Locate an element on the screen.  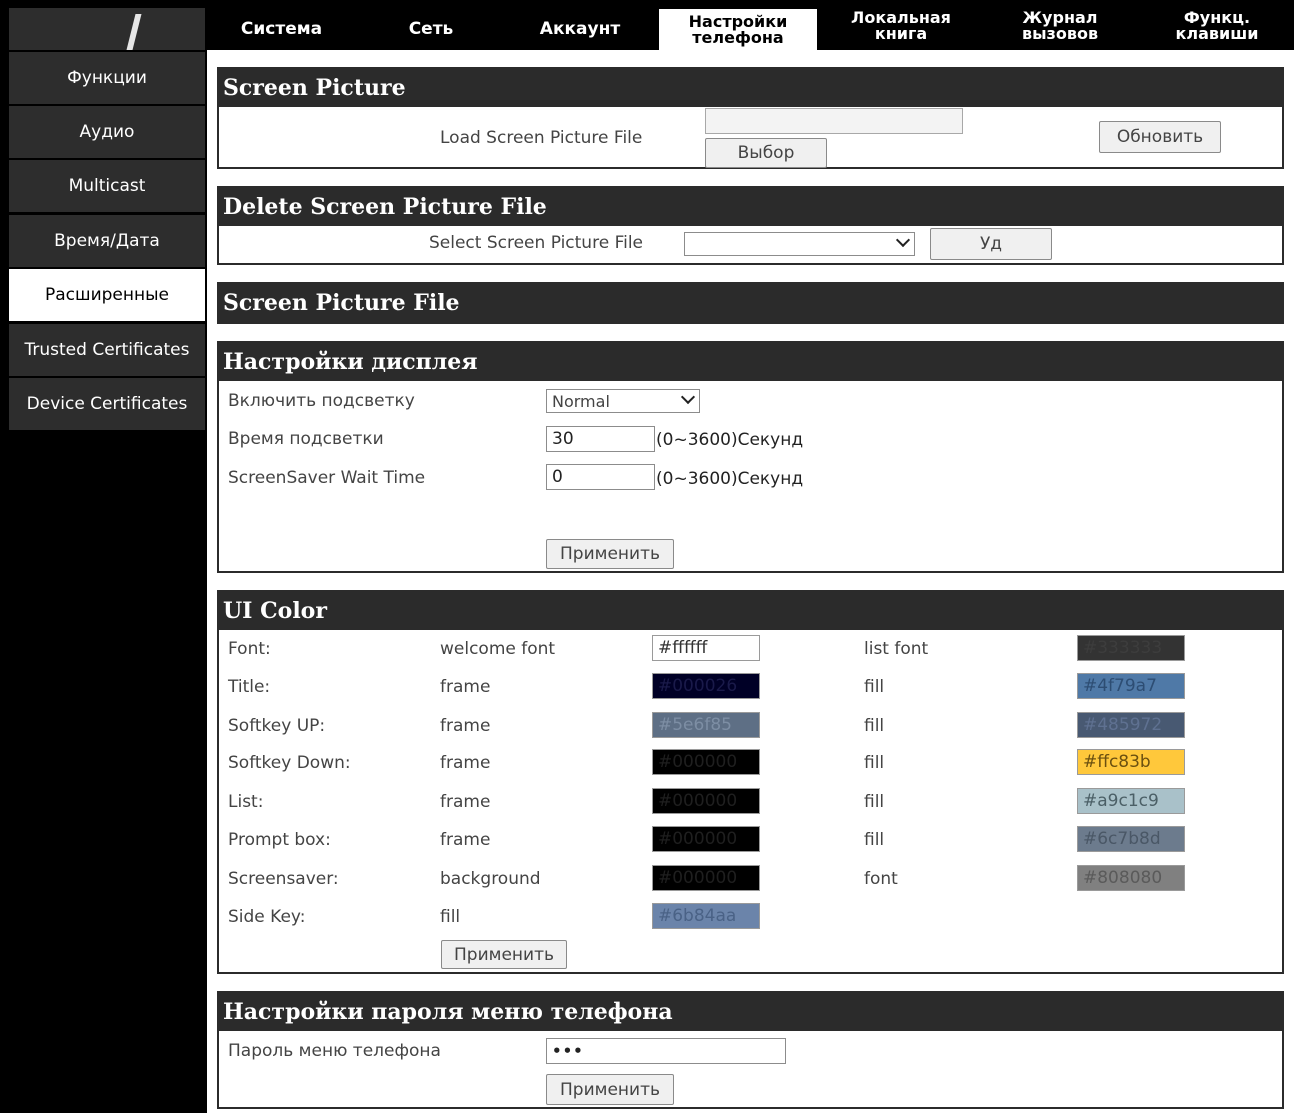
color-row-label: Screensaver: is located at coordinates (283, 879).